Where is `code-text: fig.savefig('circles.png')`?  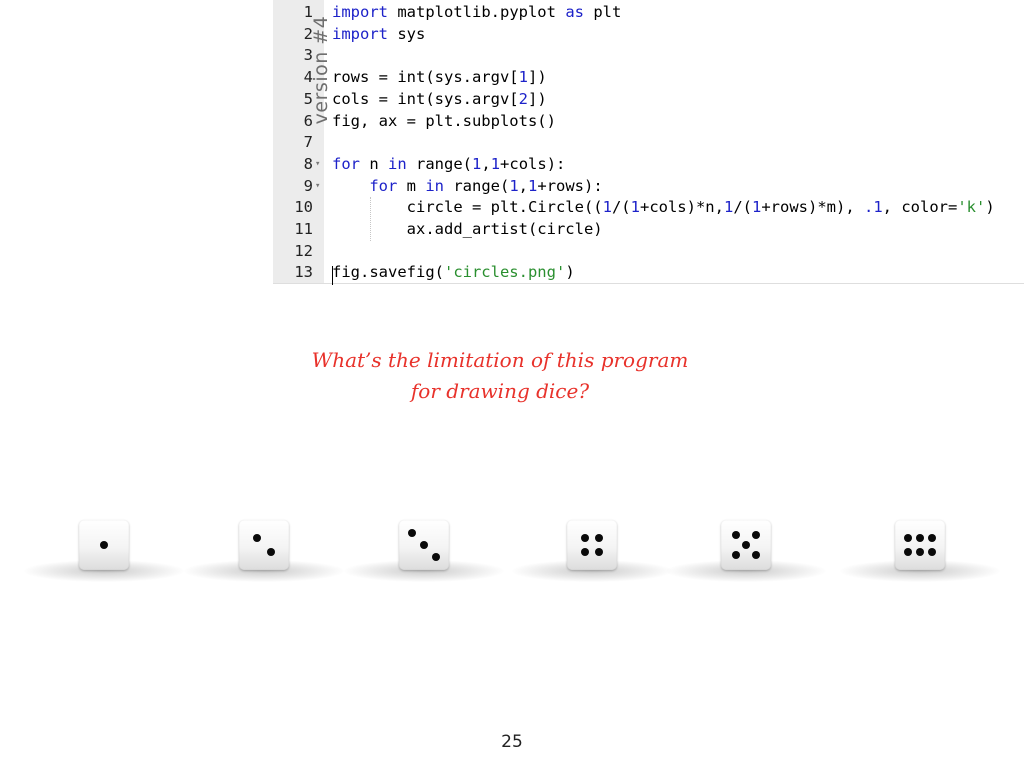 code-text: fig.savefig('circles.png') is located at coordinates (453, 272).